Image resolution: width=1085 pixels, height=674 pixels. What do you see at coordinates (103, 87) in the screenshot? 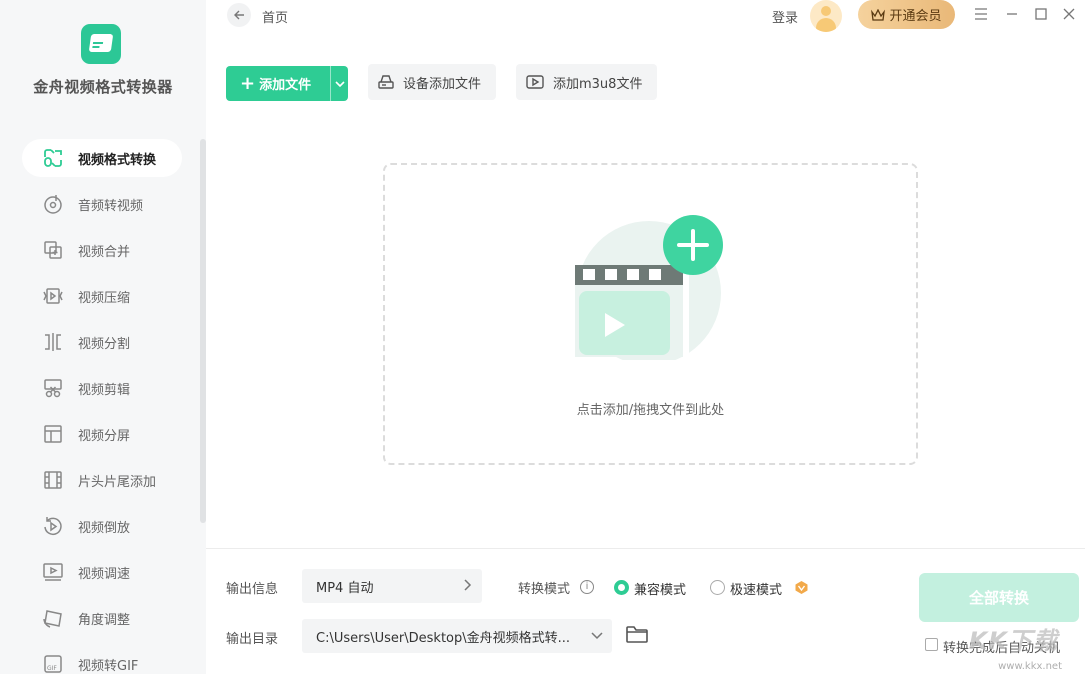
I see `app-title: 金舟视频格式转换器` at bounding box center [103, 87].